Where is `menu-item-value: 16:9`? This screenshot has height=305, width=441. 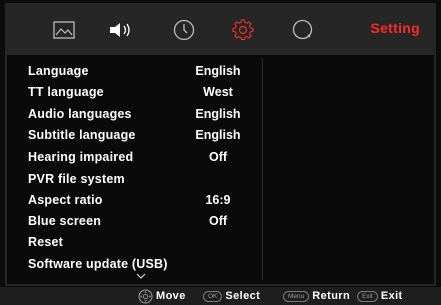 menu-item-value: 16:9 is located at coordinates (218, 200).